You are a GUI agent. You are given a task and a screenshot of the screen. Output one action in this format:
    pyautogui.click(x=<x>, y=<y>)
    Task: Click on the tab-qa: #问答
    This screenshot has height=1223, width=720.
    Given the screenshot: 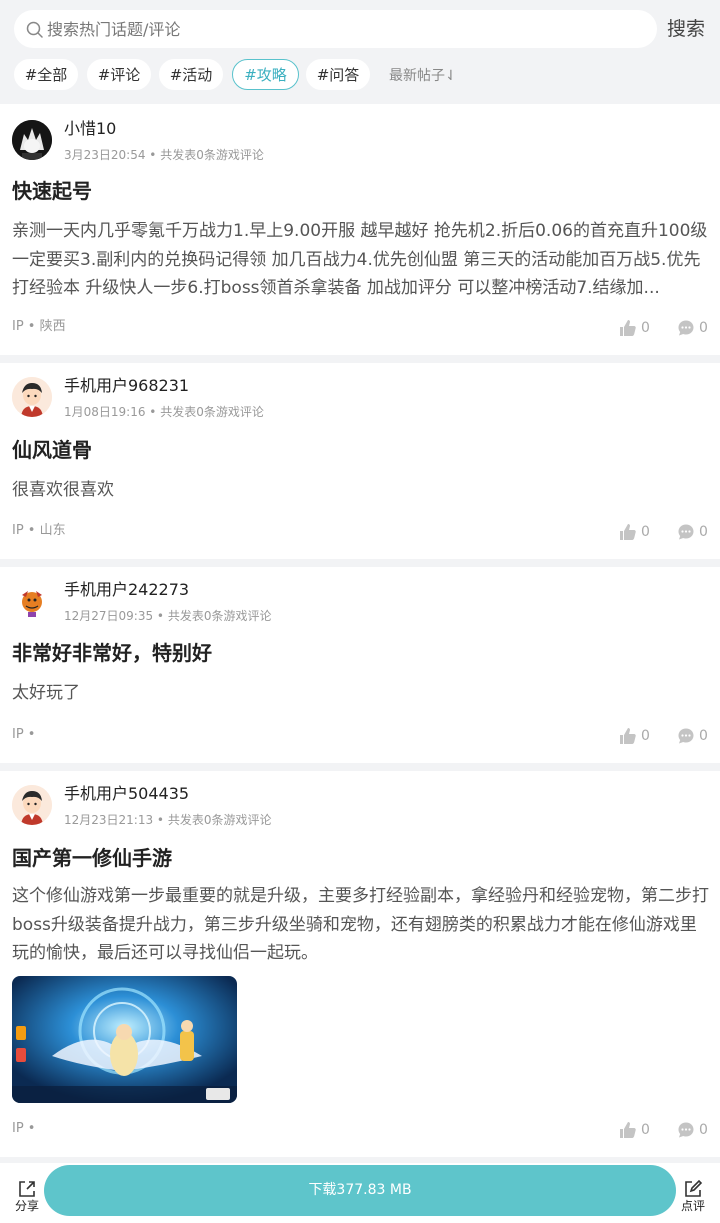 What is the action you would take?
    pyautogui.click(x=338, y=74)
    